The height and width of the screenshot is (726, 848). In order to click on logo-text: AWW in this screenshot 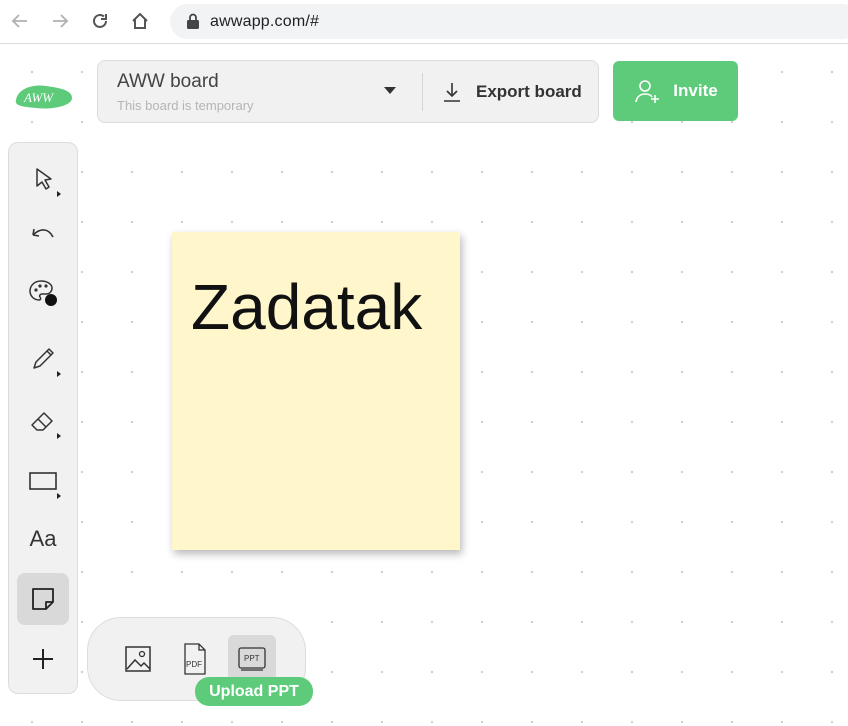, I will do `click(38, 97)`.